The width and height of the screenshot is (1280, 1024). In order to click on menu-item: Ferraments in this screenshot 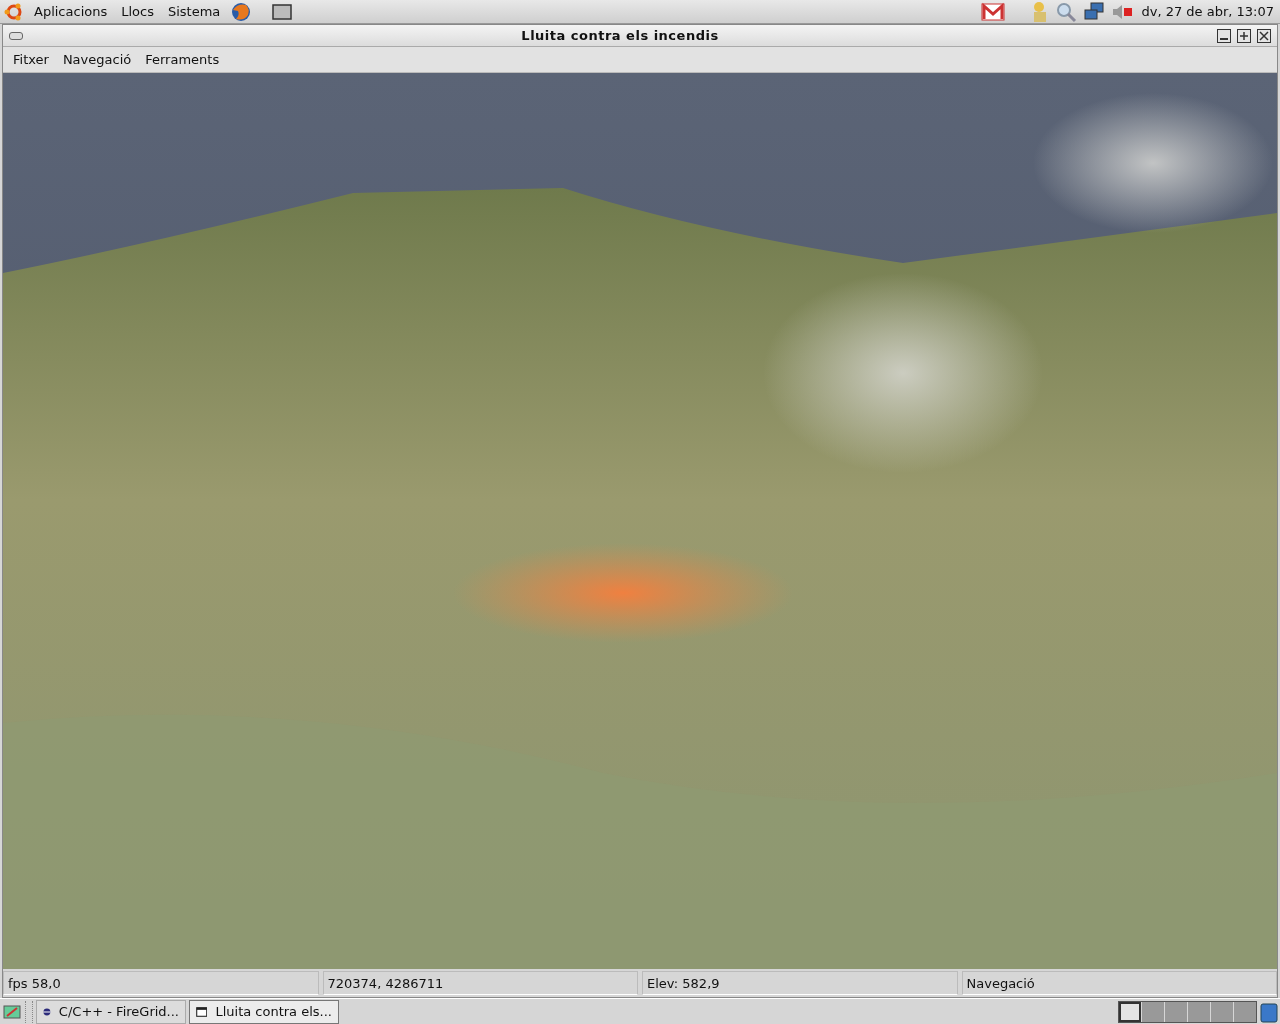, I will do `click(182, 60)`.